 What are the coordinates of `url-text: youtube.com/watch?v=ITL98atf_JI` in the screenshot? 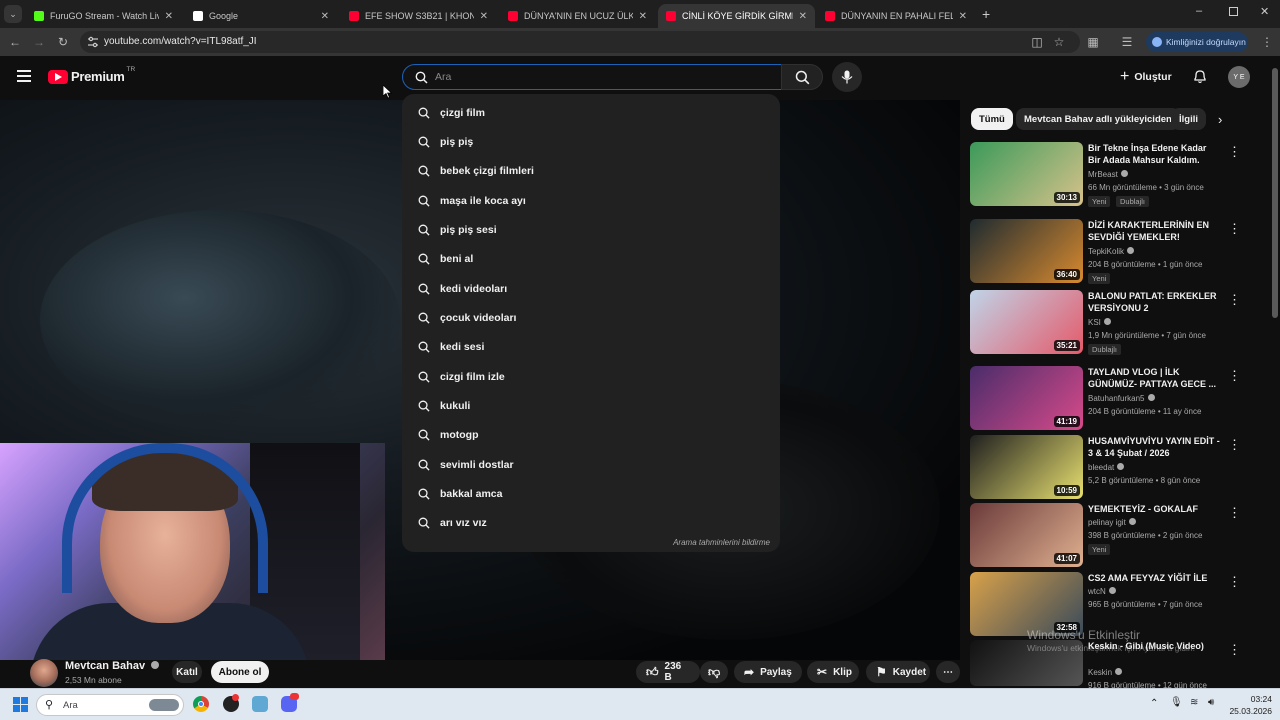 It's located at (180, 41).